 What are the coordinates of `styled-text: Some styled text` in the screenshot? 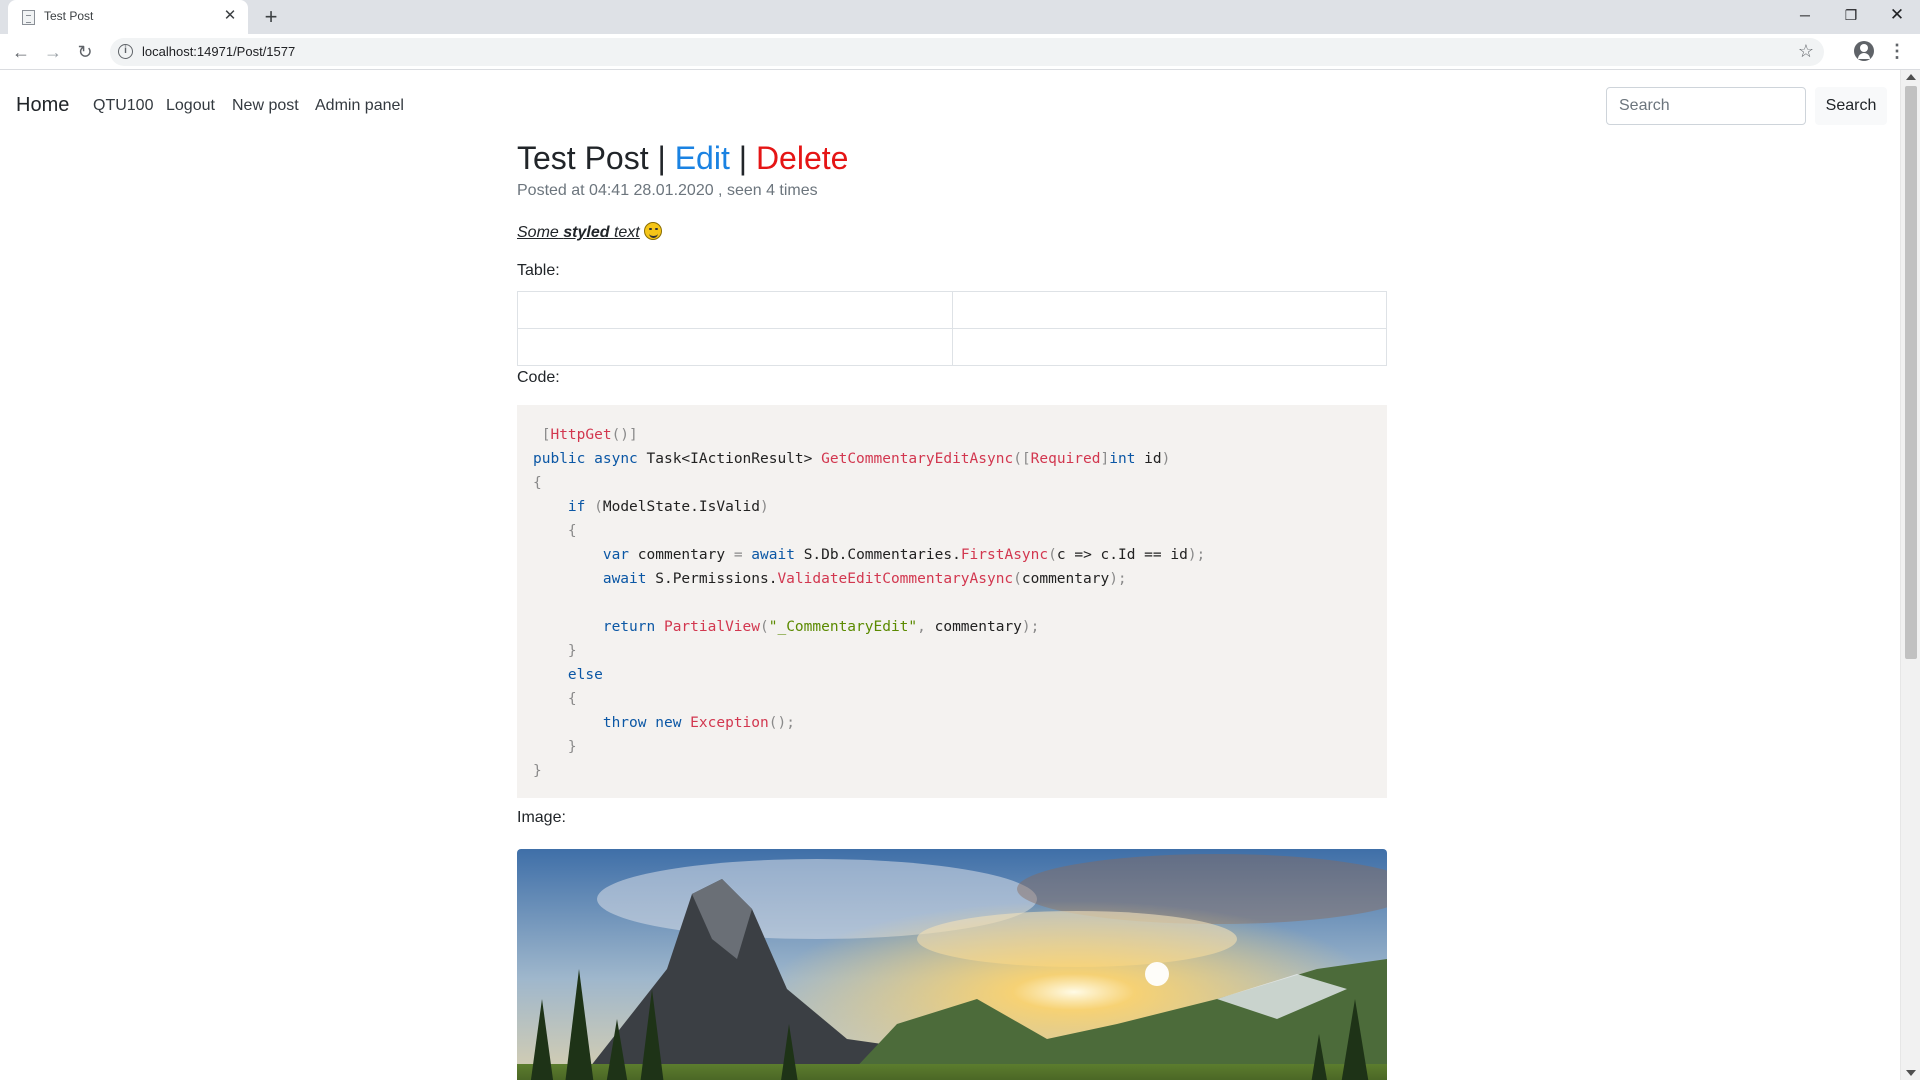 It's located at (952, 234).